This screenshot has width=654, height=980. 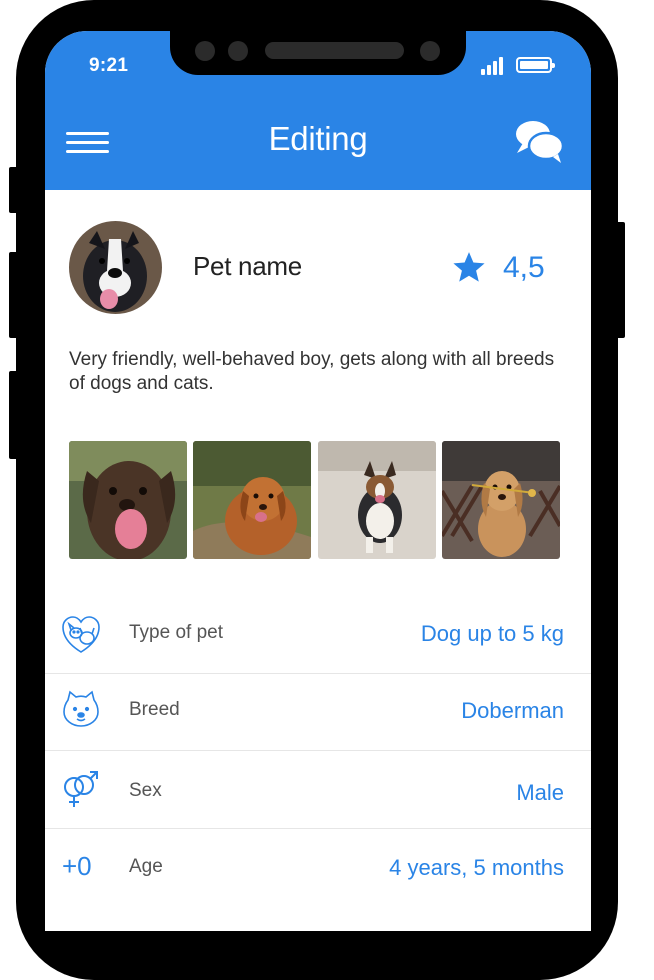 I want to click on phone-volume-down, so click(x=13, y=415).